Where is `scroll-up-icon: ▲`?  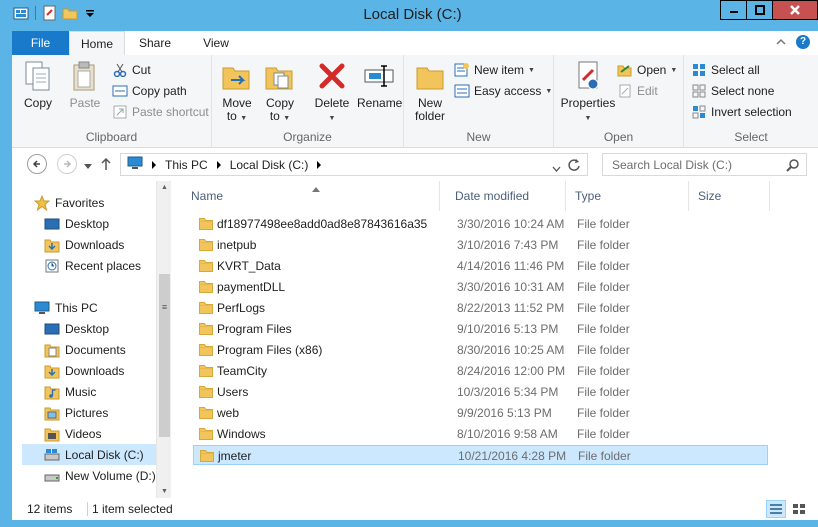 scroll-up-icon: ▲ is located at coordinates (164, 187).